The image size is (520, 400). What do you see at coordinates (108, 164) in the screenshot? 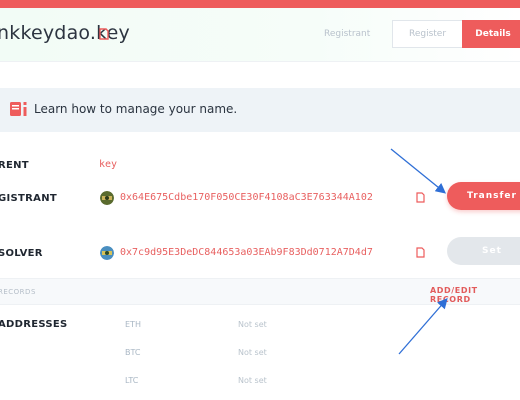
I see `parent-value: key` at bounding box center [108, 164].